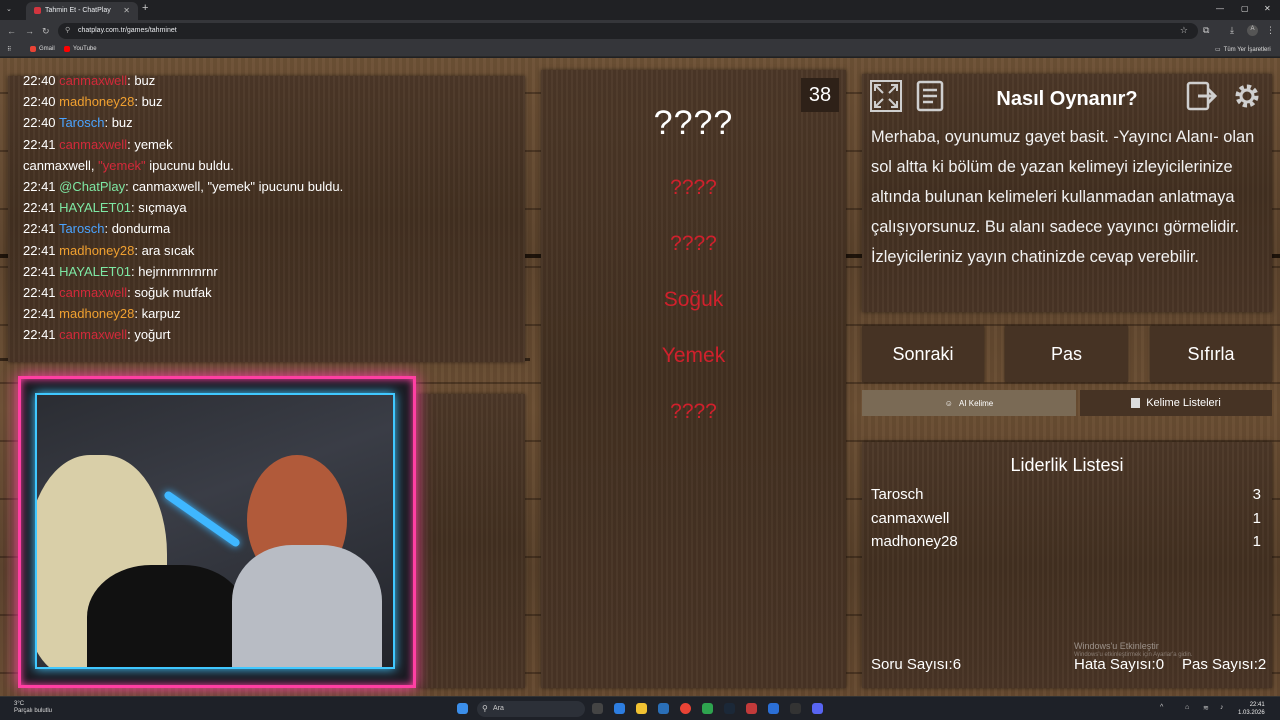 This screenshot has height=720, width=1280. I want to click on ai-word-label: AI Kelime, so click(976, 403).